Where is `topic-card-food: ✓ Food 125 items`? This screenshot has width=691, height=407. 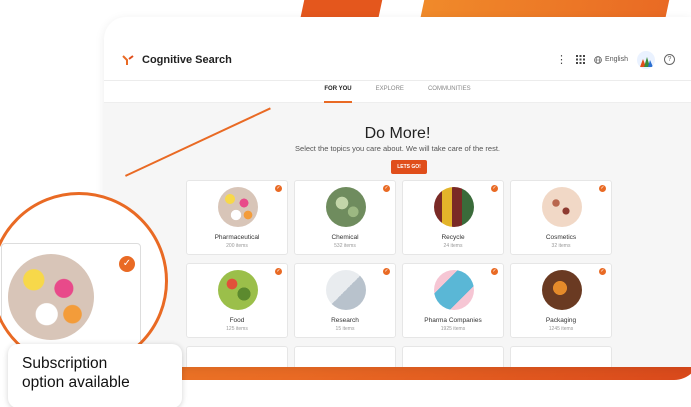 topic-card-food: ✓ Food 125 items is located at coordinates (237, 300).